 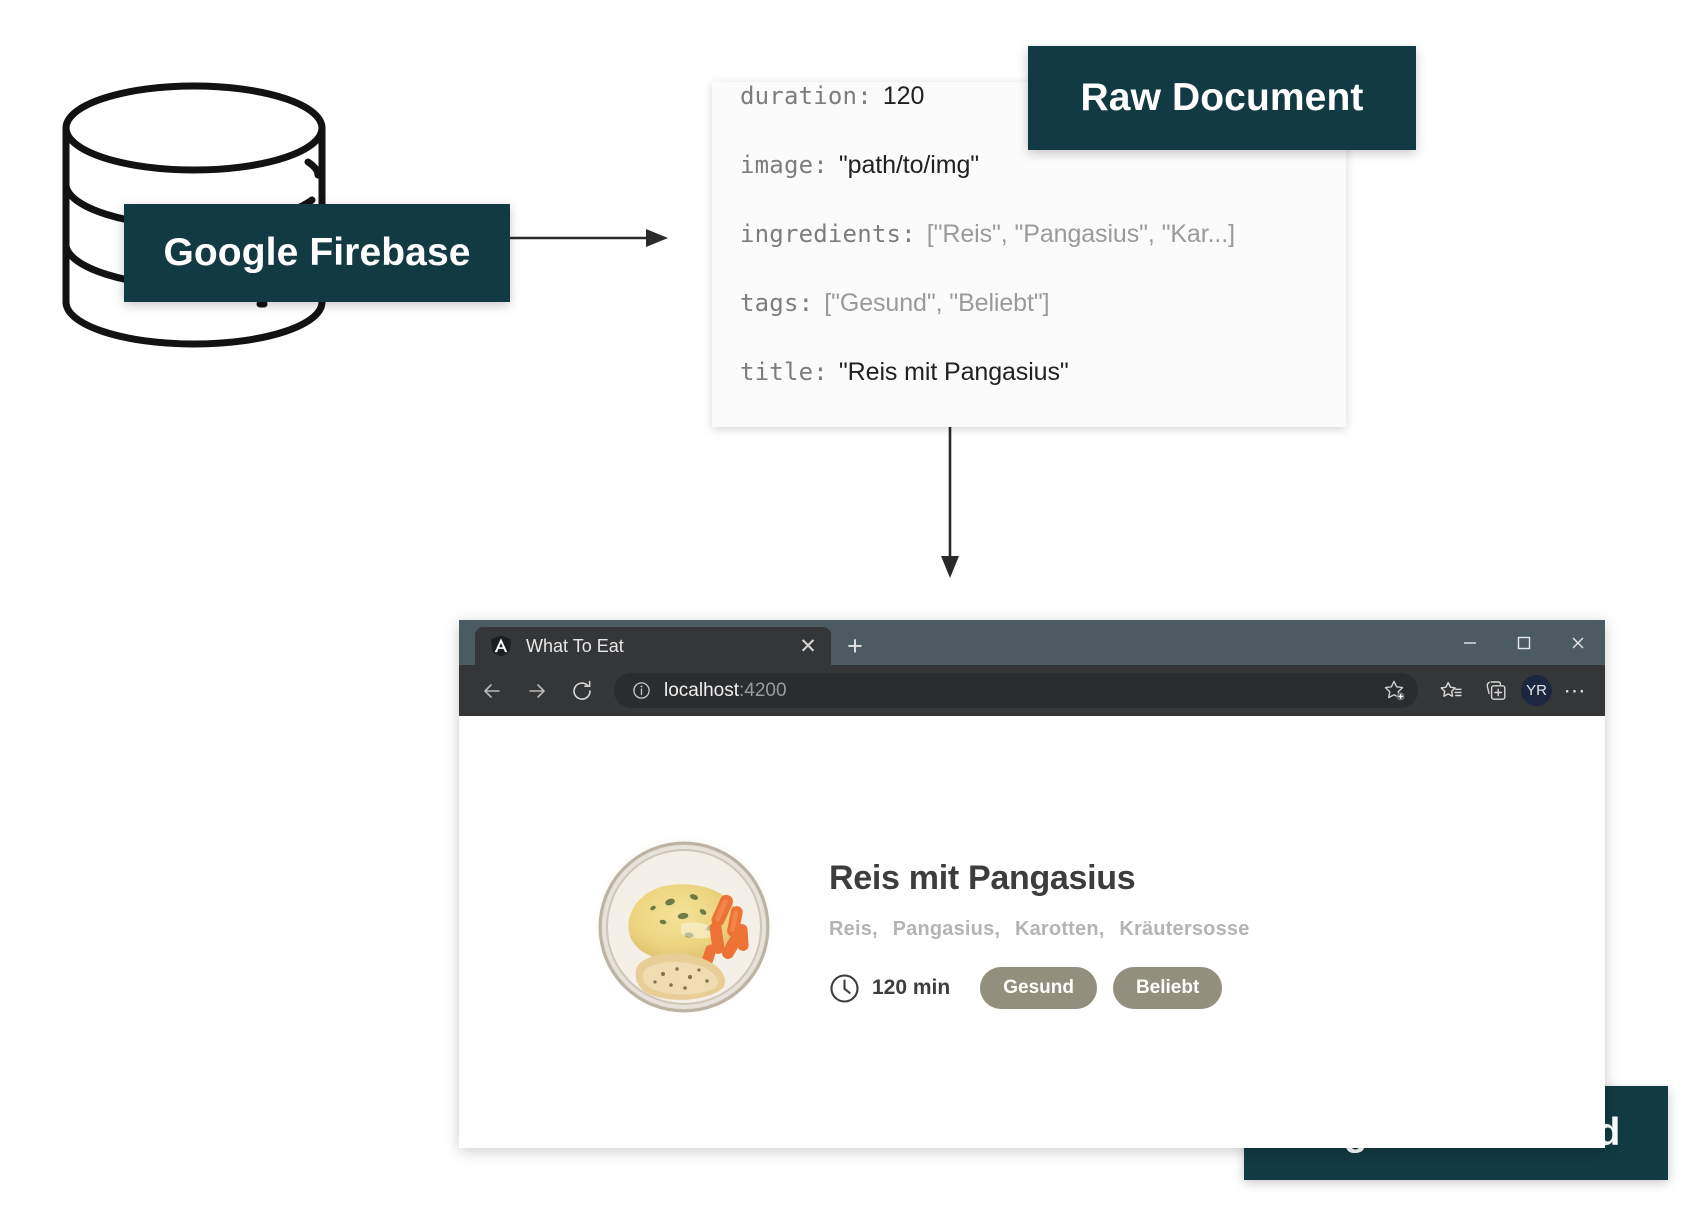 What do you see at coordinates (853, 929) in the screenshot?
I see `ingredient-item: Reis,` at bounding box center [853, 929].